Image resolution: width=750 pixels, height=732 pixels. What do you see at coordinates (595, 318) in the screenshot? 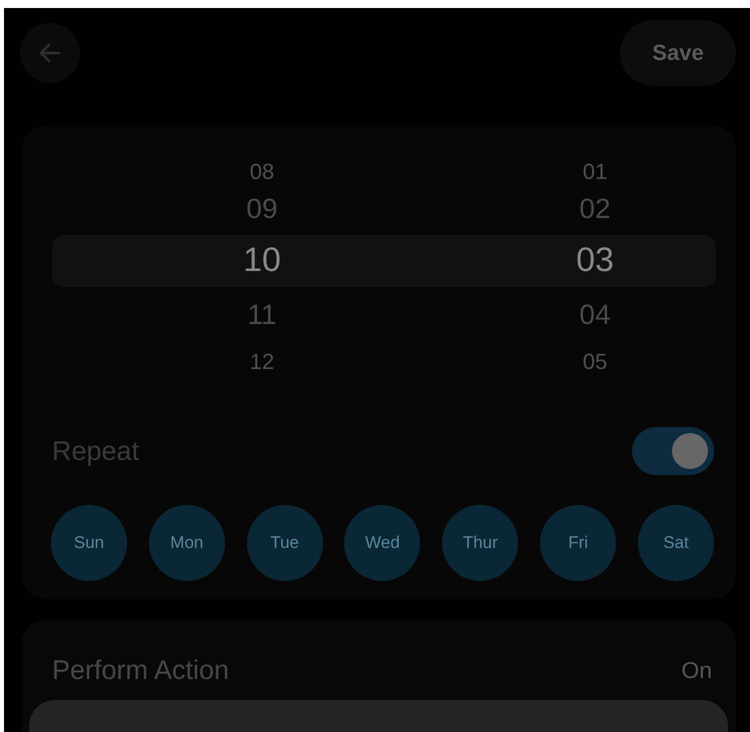
I see `time-value: 04` at bounding box center [595, 318].